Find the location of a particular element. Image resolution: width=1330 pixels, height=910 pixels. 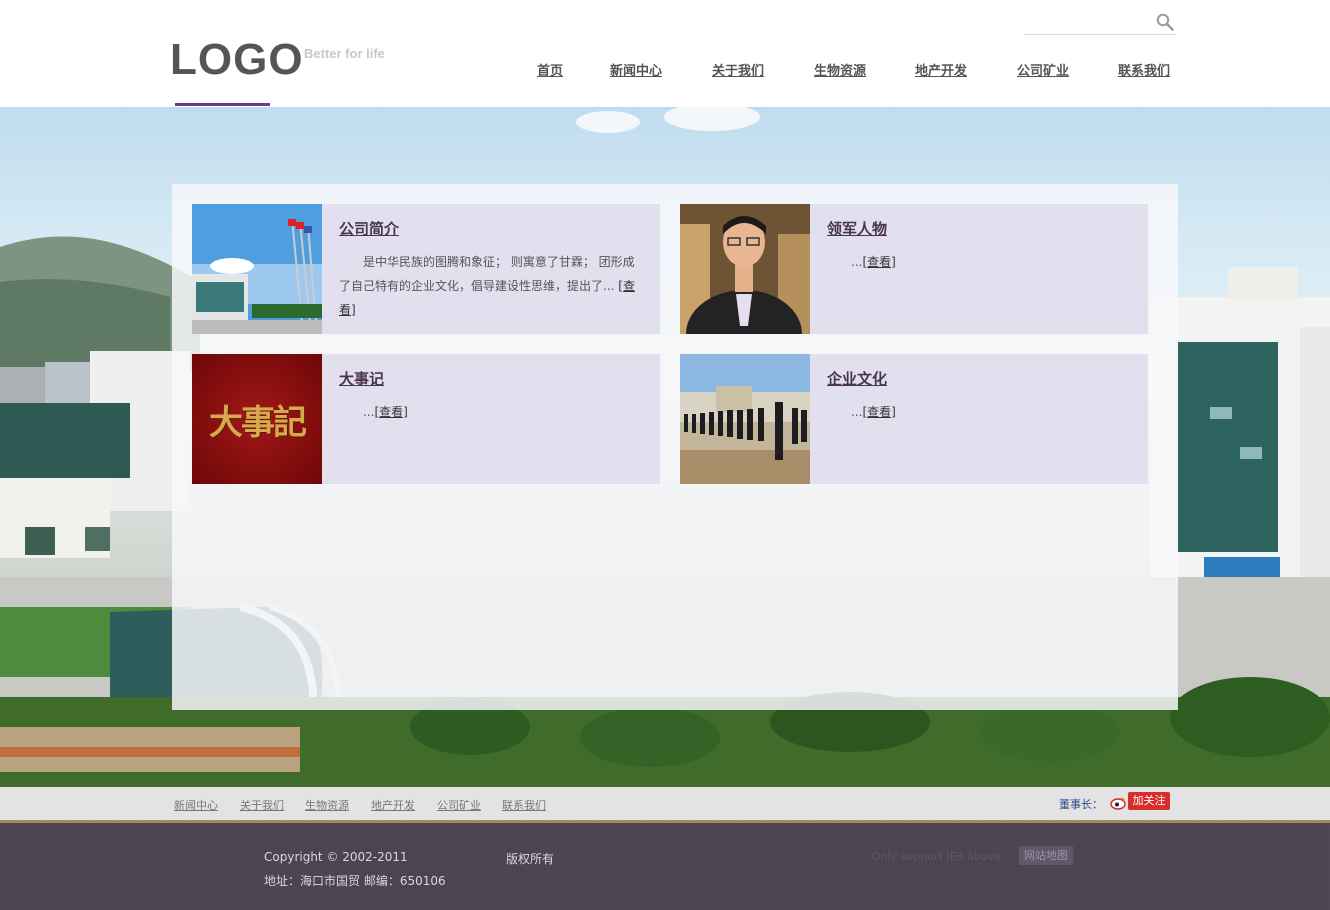

footer-nav-bar: 新闻中心 关于我们 生物资源 地产开发 公司矿业 联系我们 董事长： 加关注 is located at coordinates (665, 803).